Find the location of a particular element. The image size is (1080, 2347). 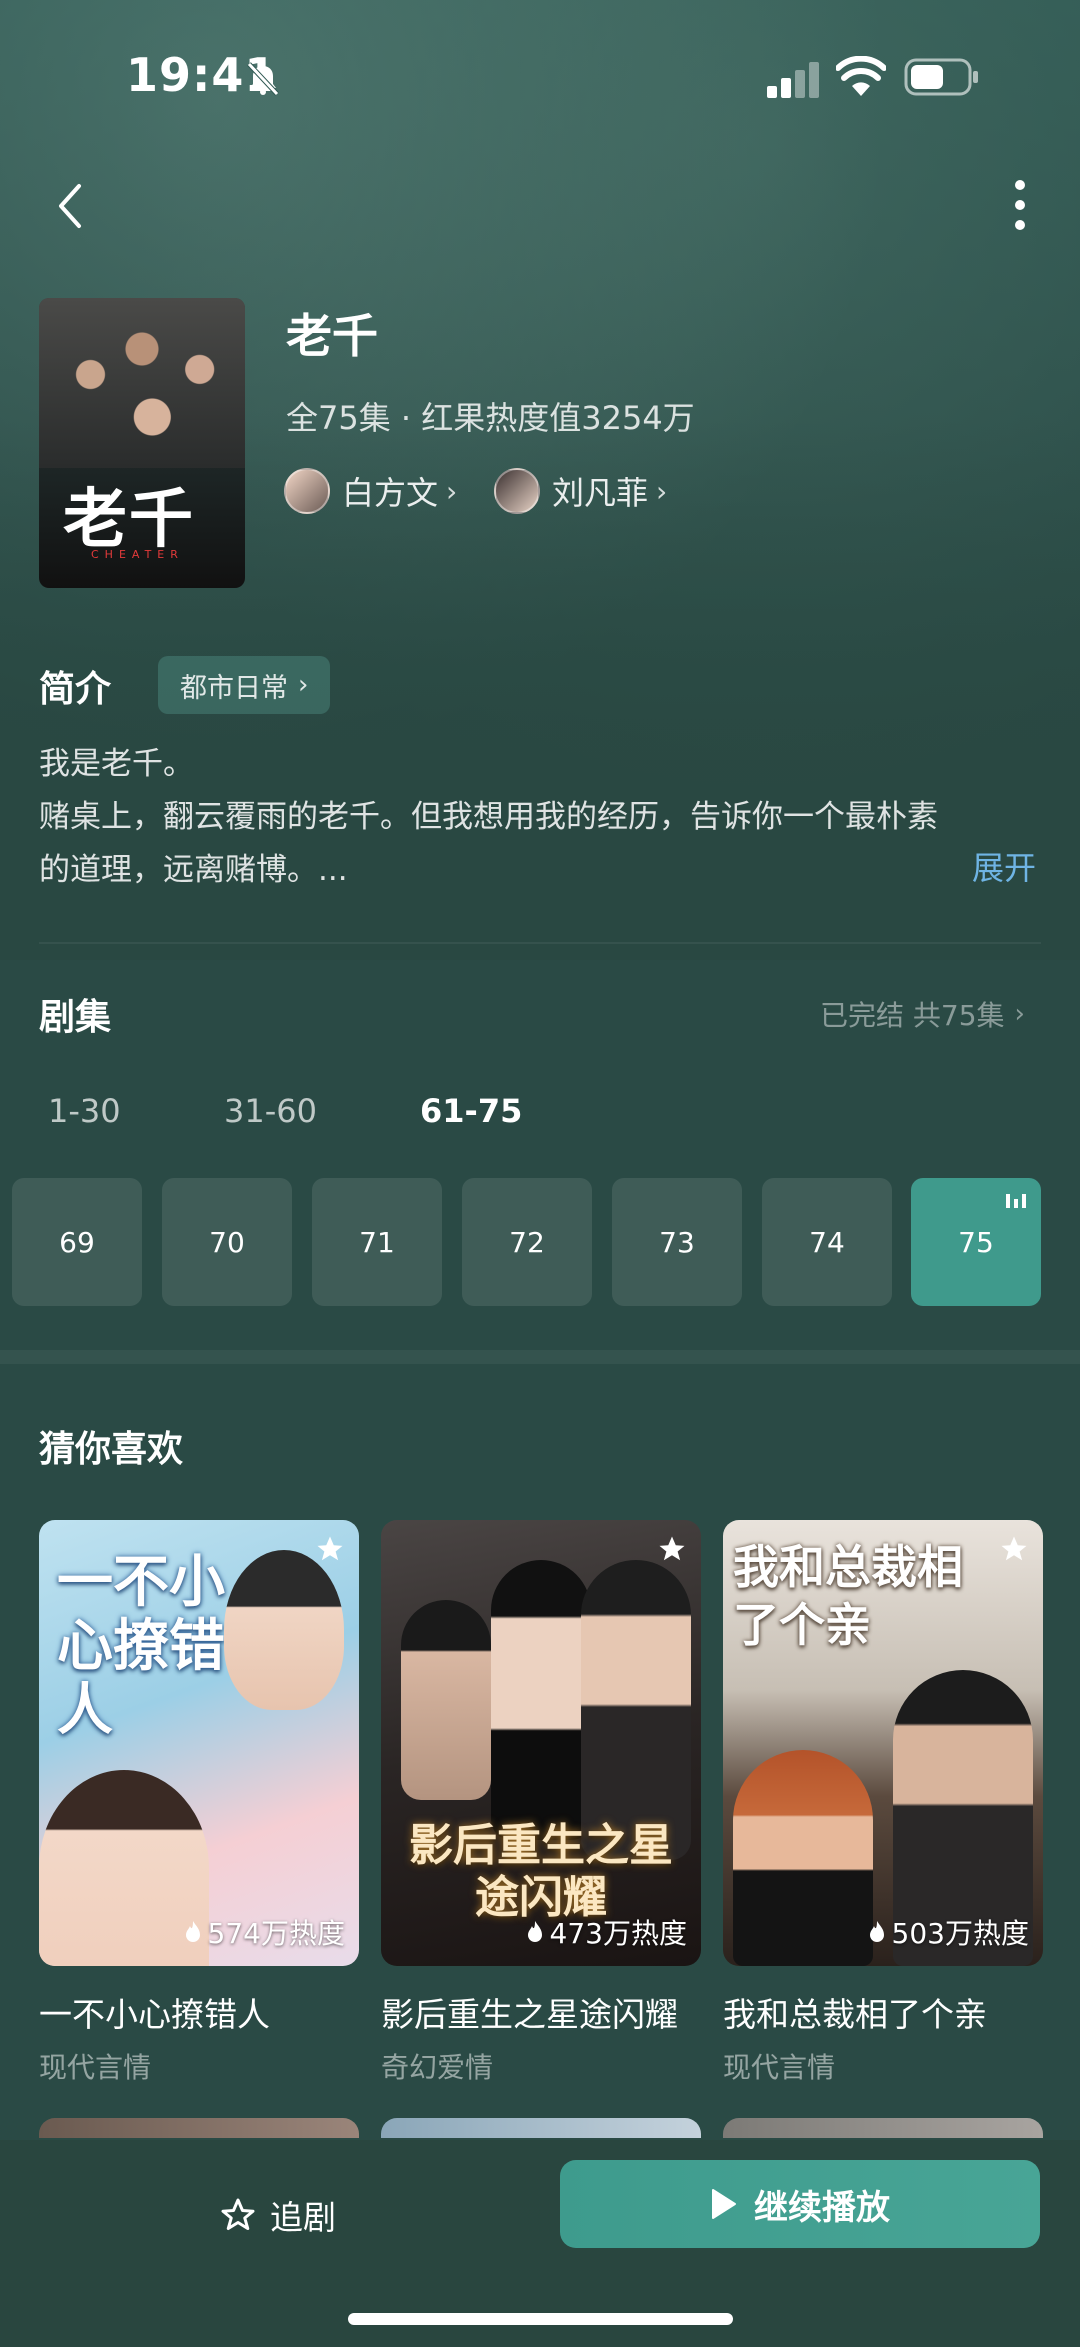

episode-number: 73 is located at coordinates (677, 1242).